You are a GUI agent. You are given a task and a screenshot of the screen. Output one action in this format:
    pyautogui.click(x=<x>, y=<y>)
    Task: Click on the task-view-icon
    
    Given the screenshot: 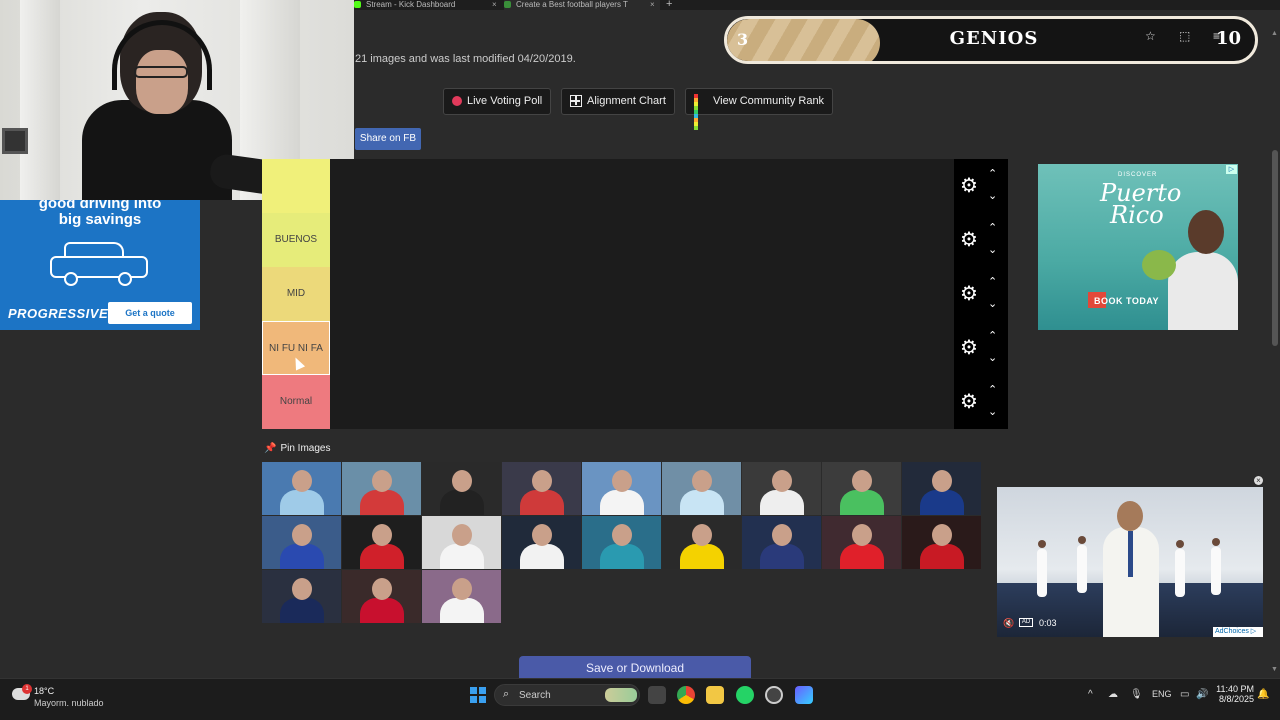 What is the action you would take?
    pyautogui.click(x=657, y=695)
    